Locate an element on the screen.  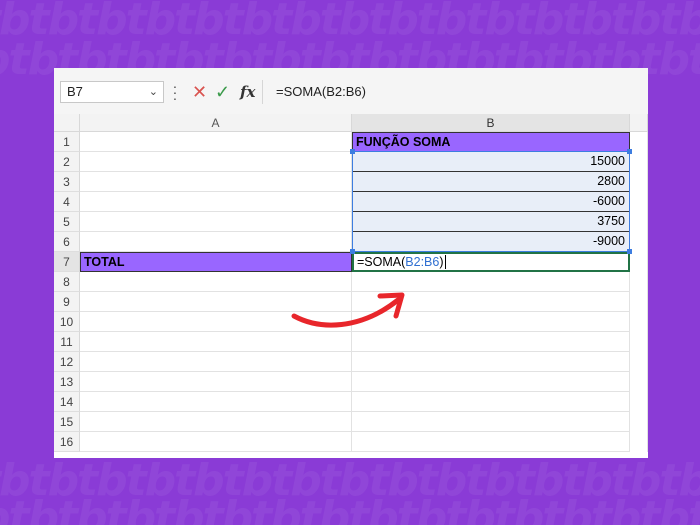
row-header-10: 10 is located at coordinates (67, 322).